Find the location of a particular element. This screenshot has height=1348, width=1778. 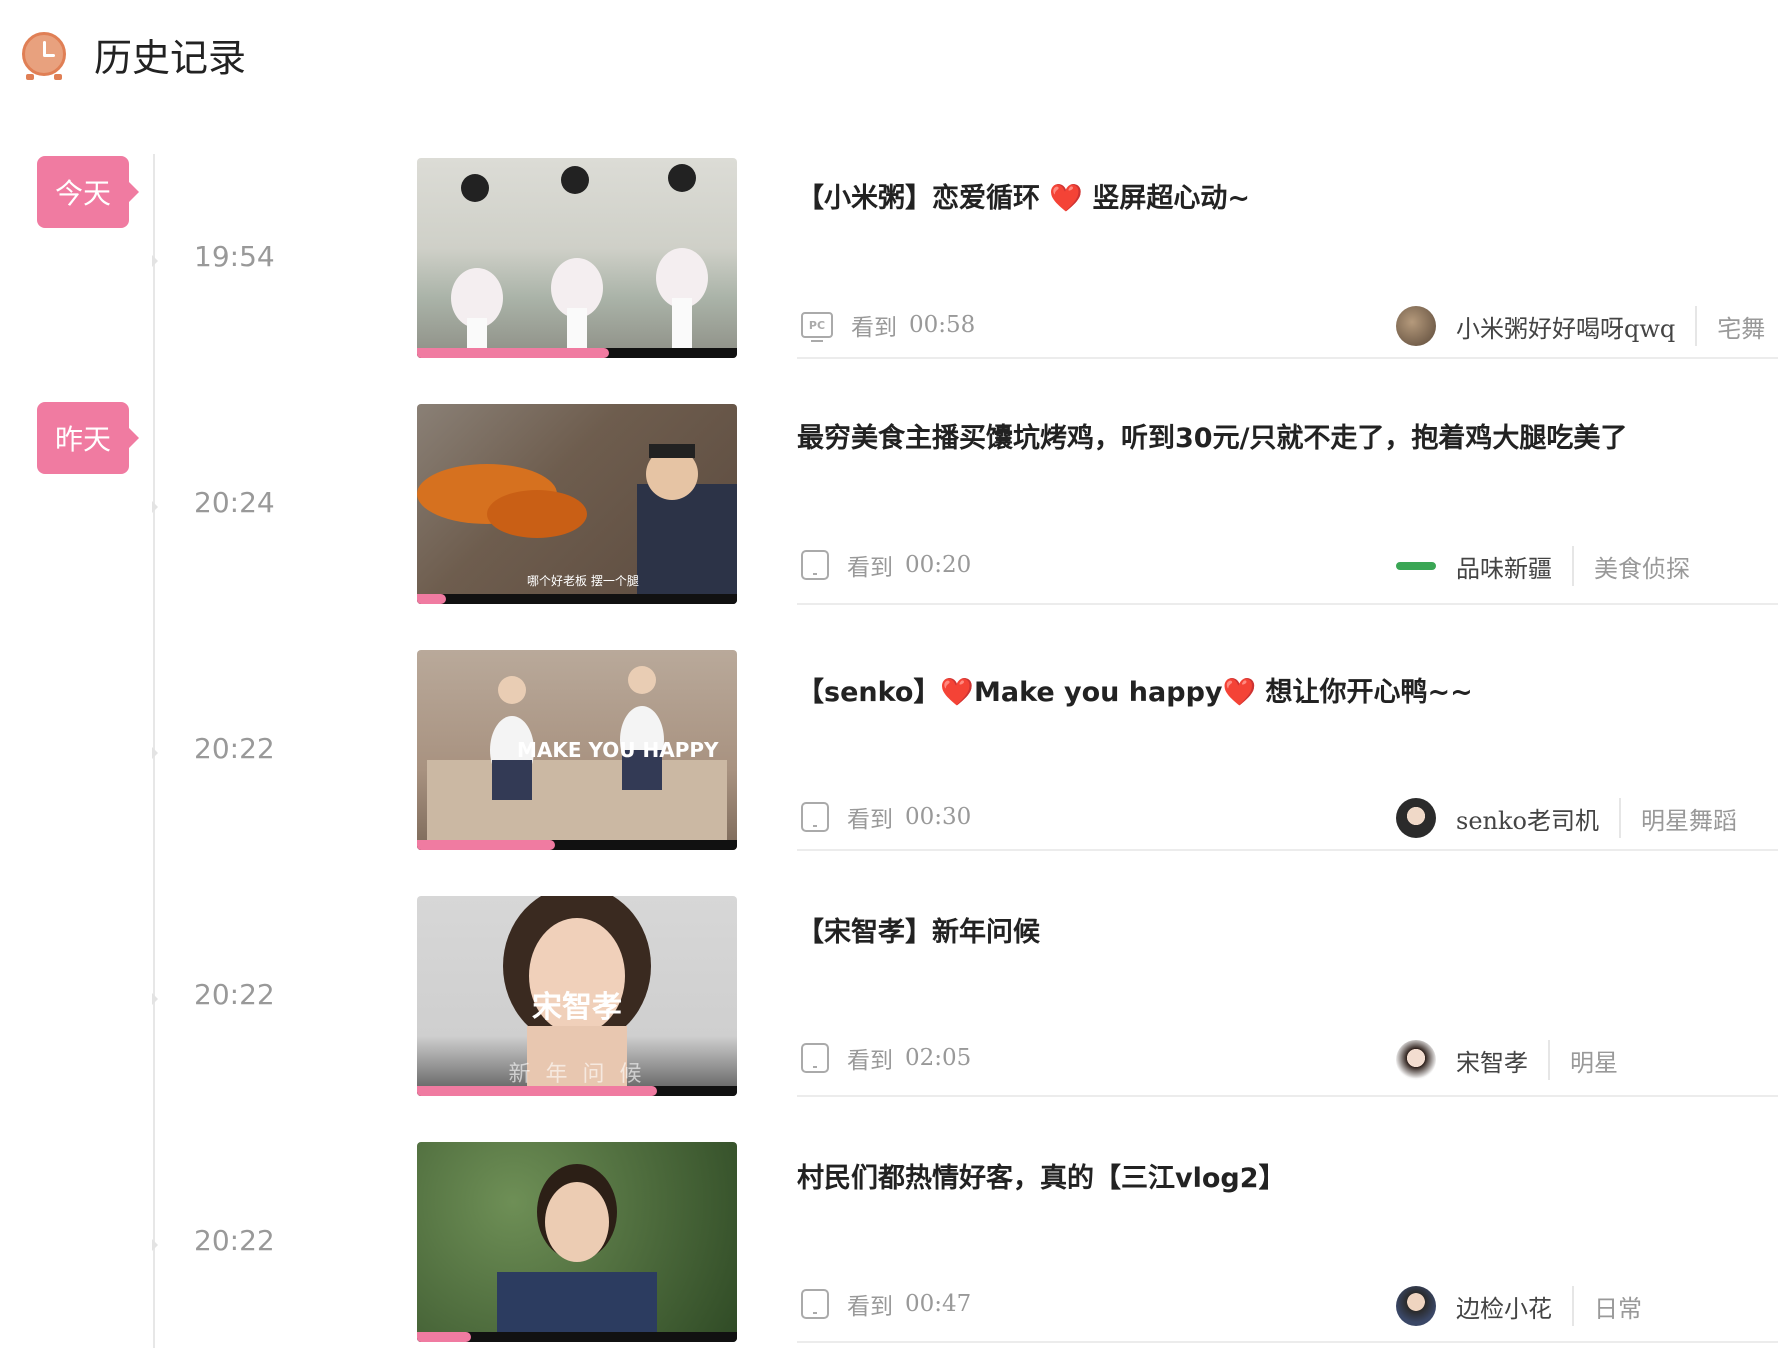

author-name: 小米粥好好喝呀qwq is located at coordinates (1565, 326).